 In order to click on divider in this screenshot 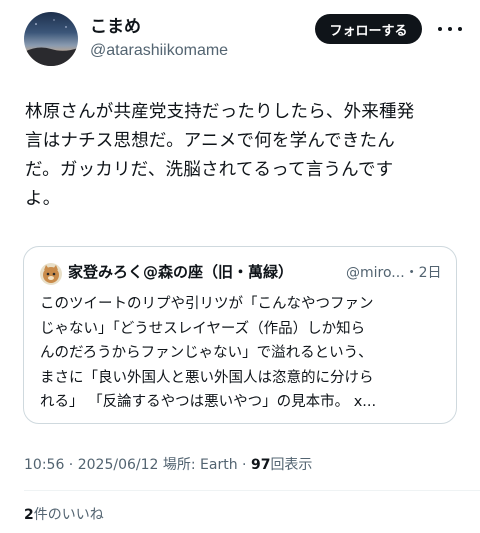, I will do `click(252, 490)`.